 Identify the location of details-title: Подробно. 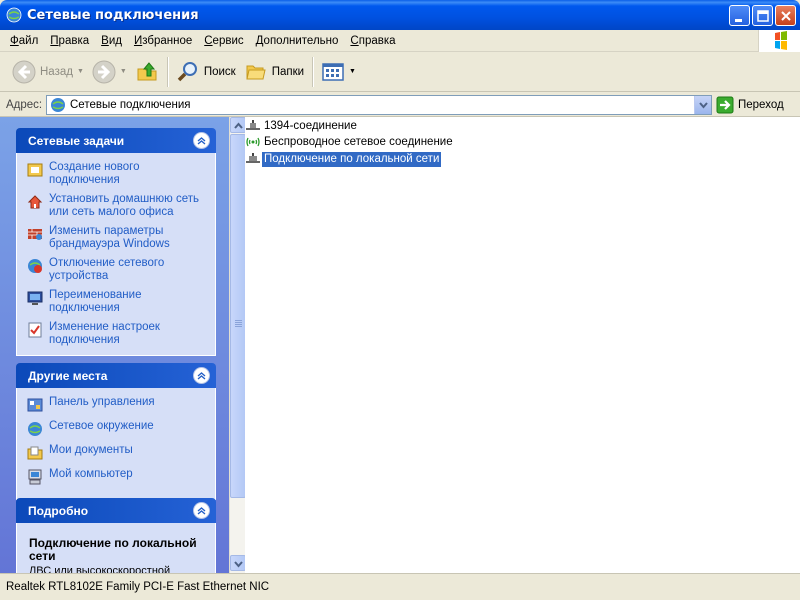
(58, 510).